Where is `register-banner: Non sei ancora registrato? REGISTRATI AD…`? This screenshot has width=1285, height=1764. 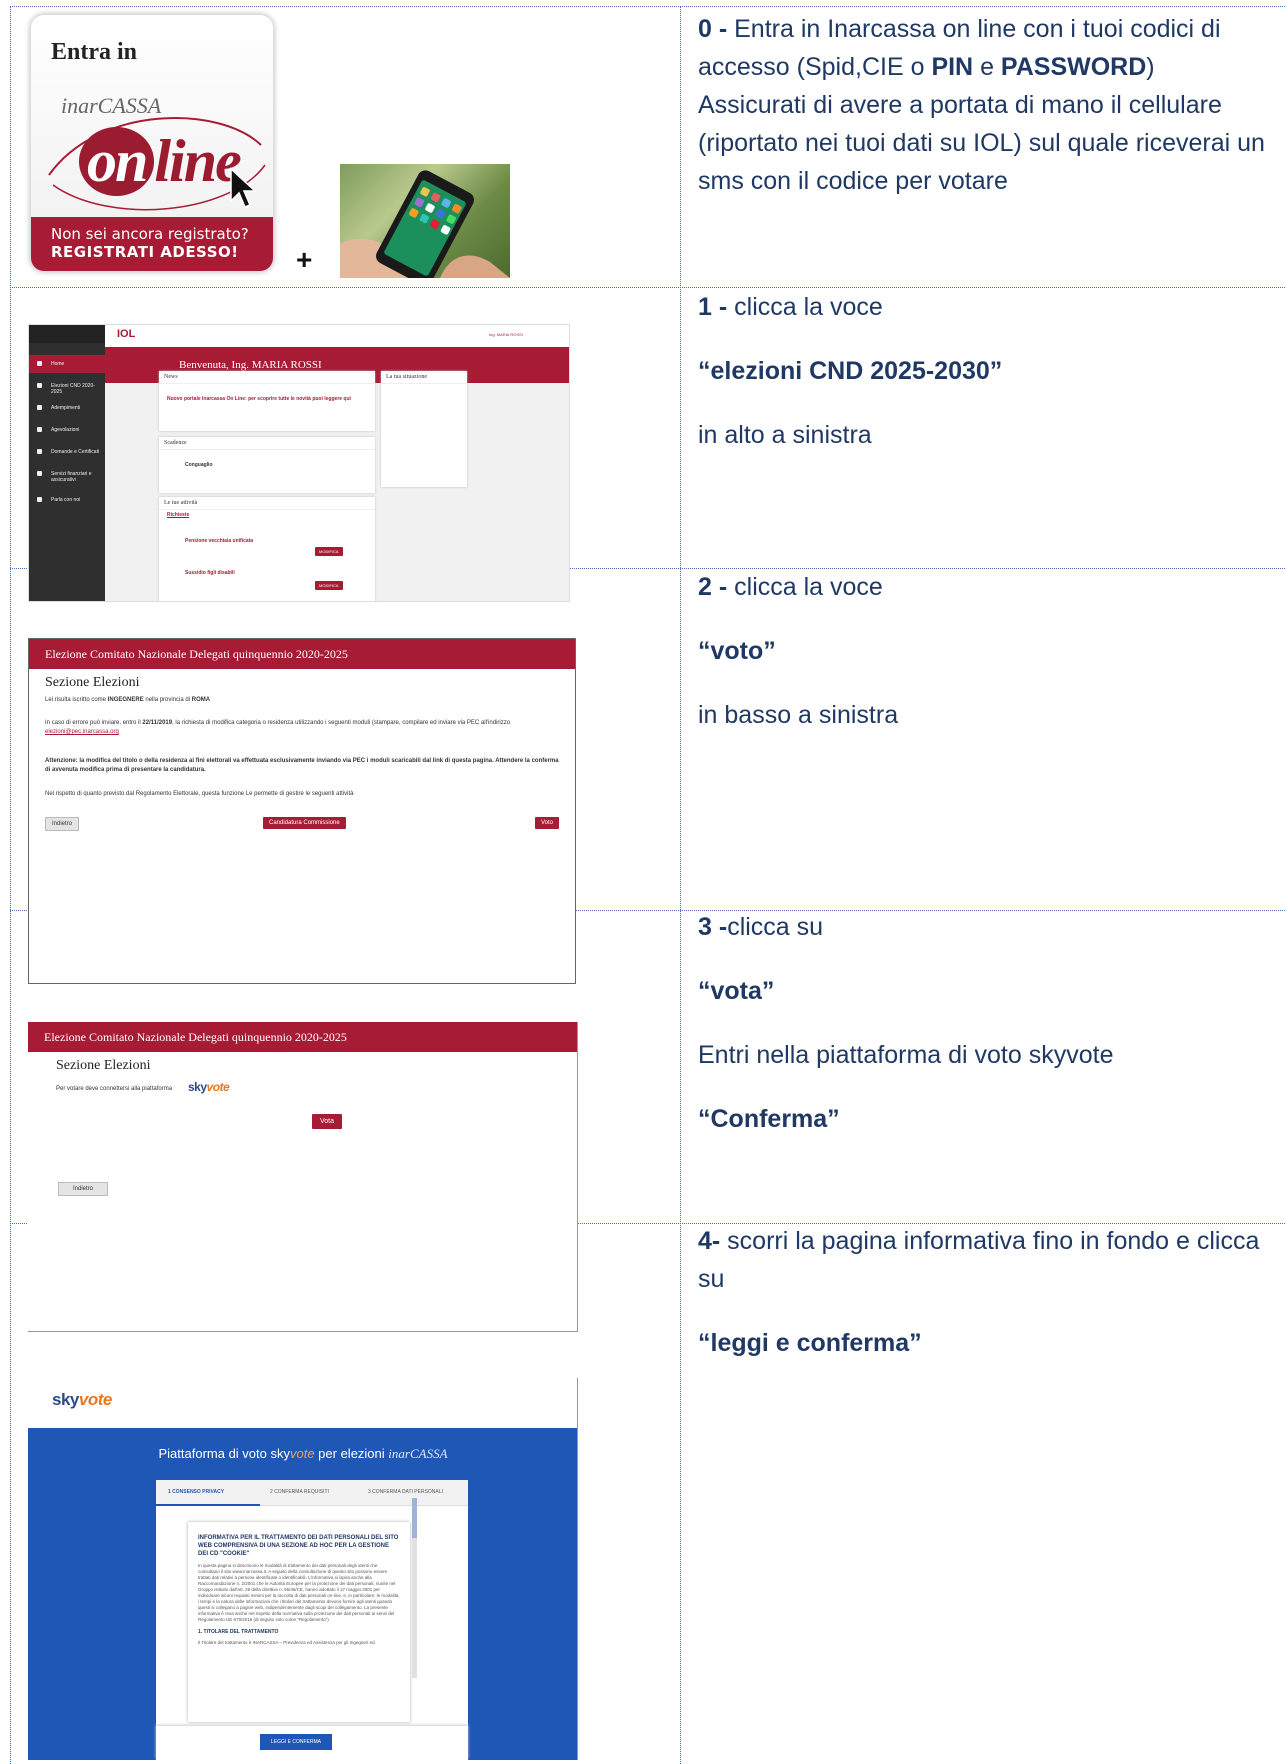 register-banner: Non sei ancora registrato? REGISTRATI AD… is located at coordinates (152, 244).